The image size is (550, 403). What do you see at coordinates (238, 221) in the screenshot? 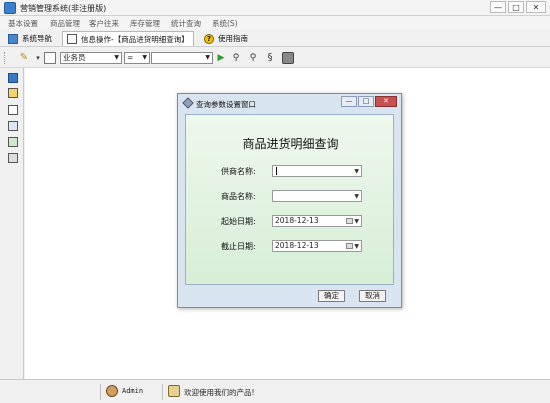
I see `start-date-label: 起始日期:` at bounding box center [238, 221].